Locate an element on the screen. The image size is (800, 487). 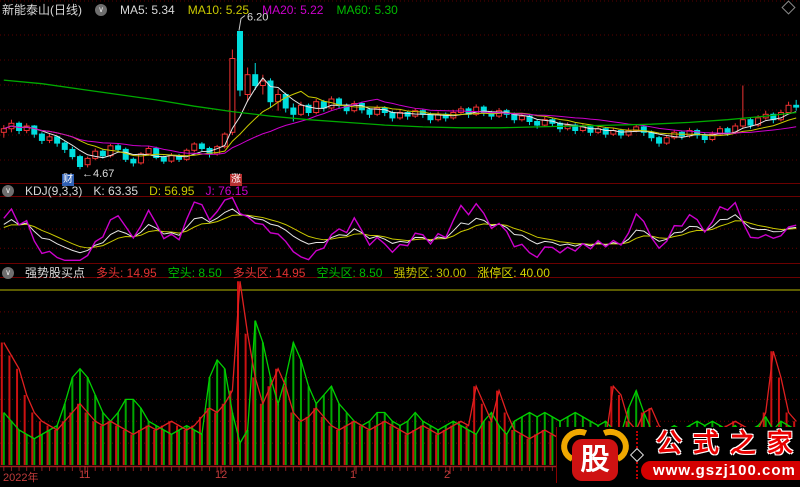
kongtou-value: 空头: 8.50 is located at coordinates (194, 273).